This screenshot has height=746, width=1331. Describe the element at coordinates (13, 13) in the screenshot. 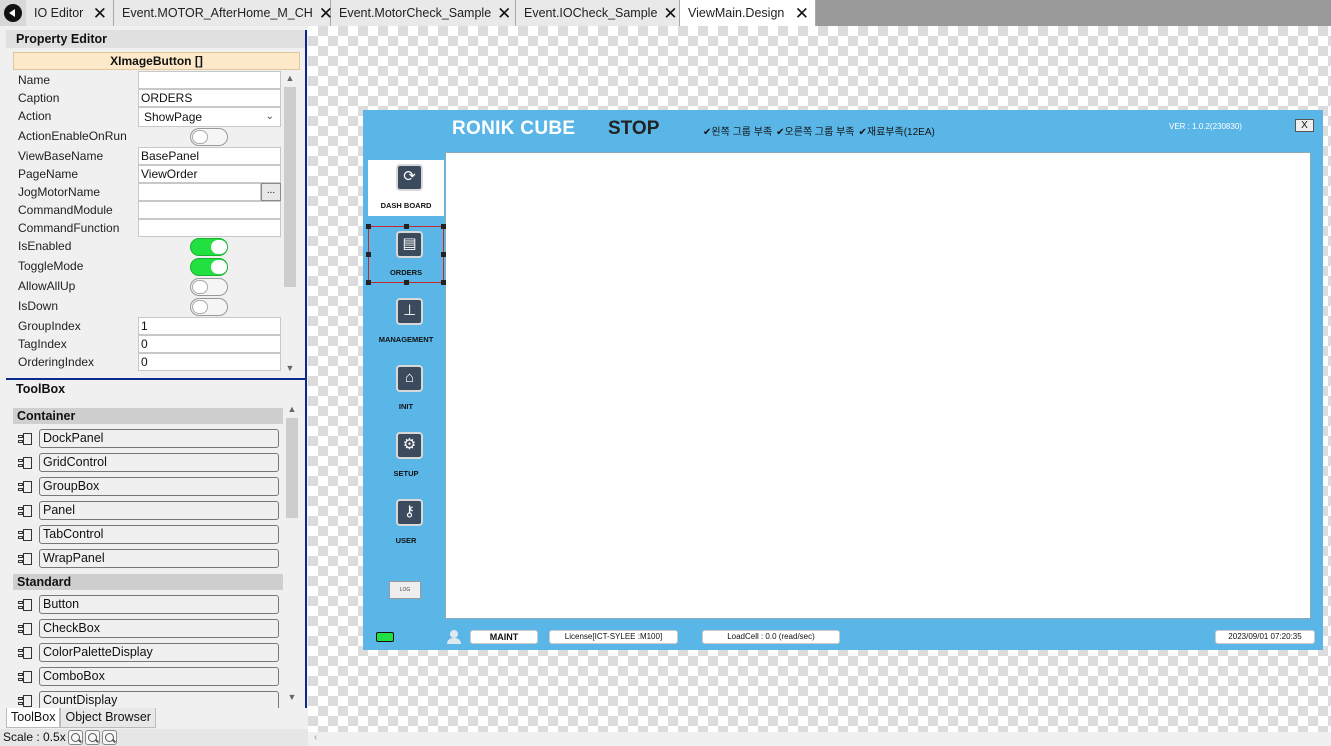

I see `back-button` at that location.